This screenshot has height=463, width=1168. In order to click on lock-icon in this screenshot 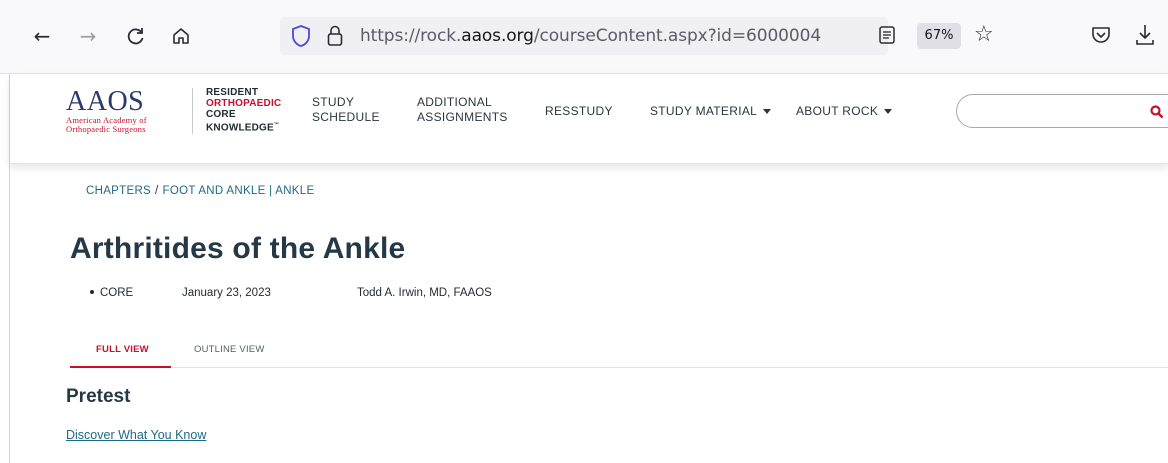, I will do `click(335, 36)`.